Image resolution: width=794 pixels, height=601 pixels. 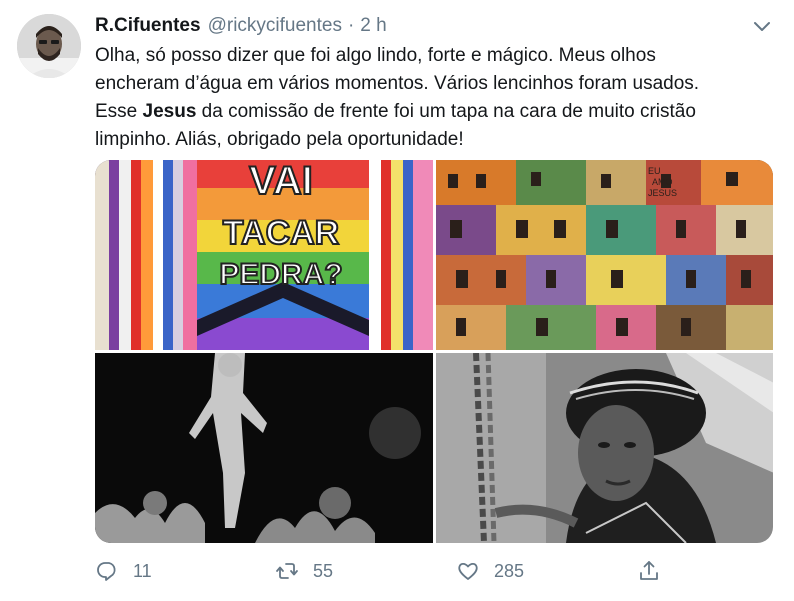 What do you see at coordinates (275, 26) in the screenshot?
I see `author-handle: @rickycifuentes` at bounding box center [275, 26].